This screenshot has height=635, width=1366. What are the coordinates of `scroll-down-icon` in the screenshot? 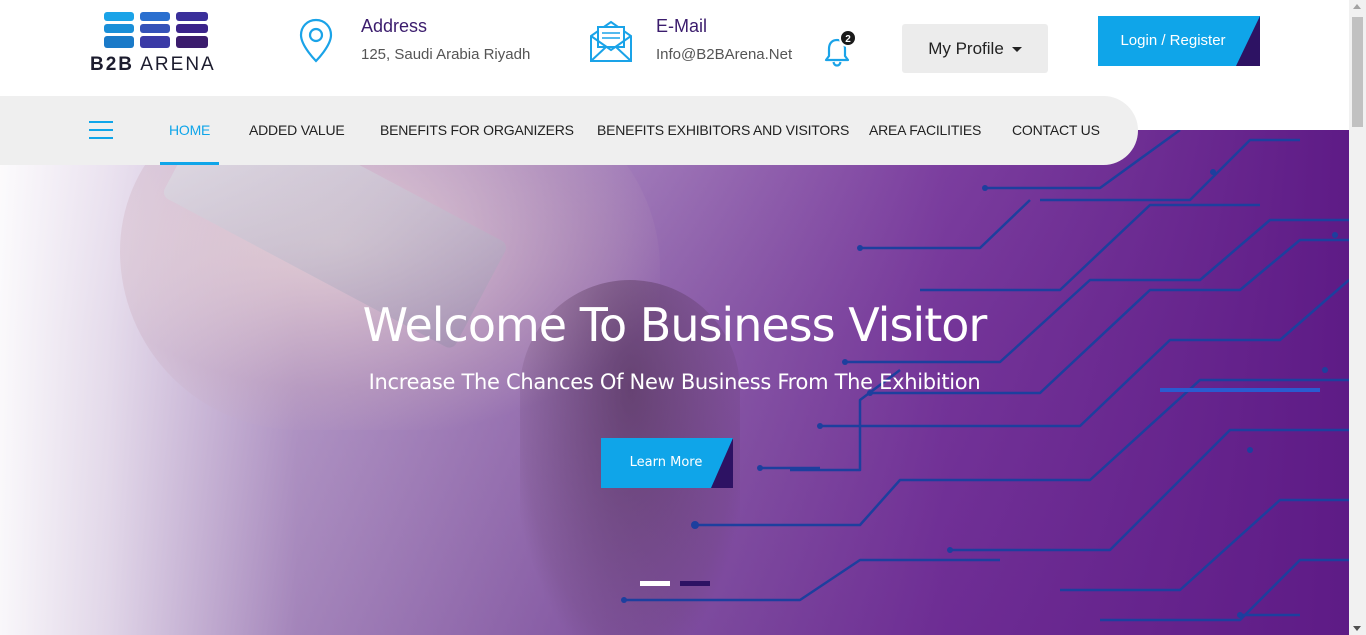 It's located at (1357, 628).